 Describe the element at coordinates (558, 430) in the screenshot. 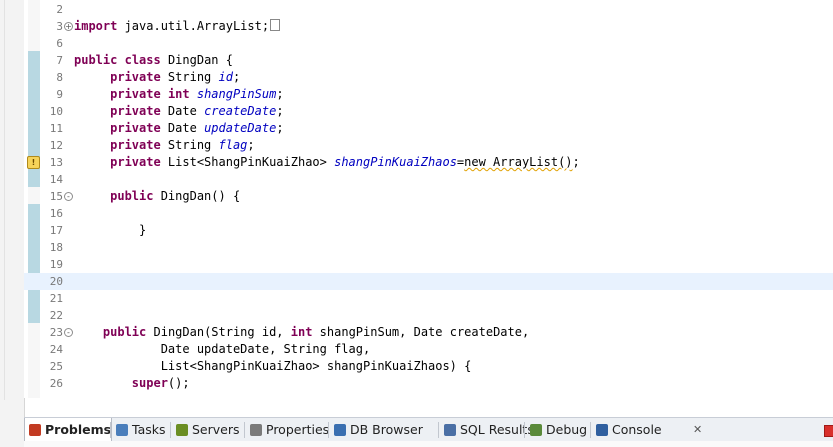

I see `tab-debug: Debug` at that location.